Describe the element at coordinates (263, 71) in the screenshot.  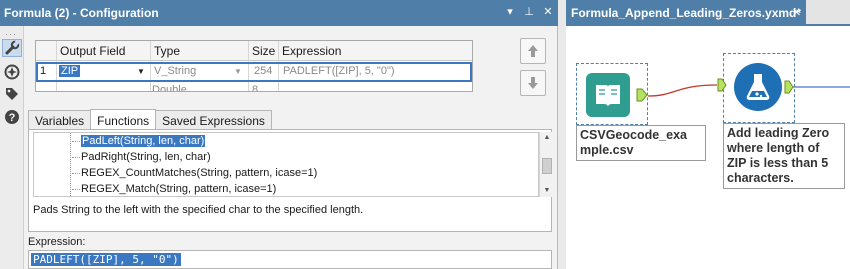
I see `size-value: 254` at that location.